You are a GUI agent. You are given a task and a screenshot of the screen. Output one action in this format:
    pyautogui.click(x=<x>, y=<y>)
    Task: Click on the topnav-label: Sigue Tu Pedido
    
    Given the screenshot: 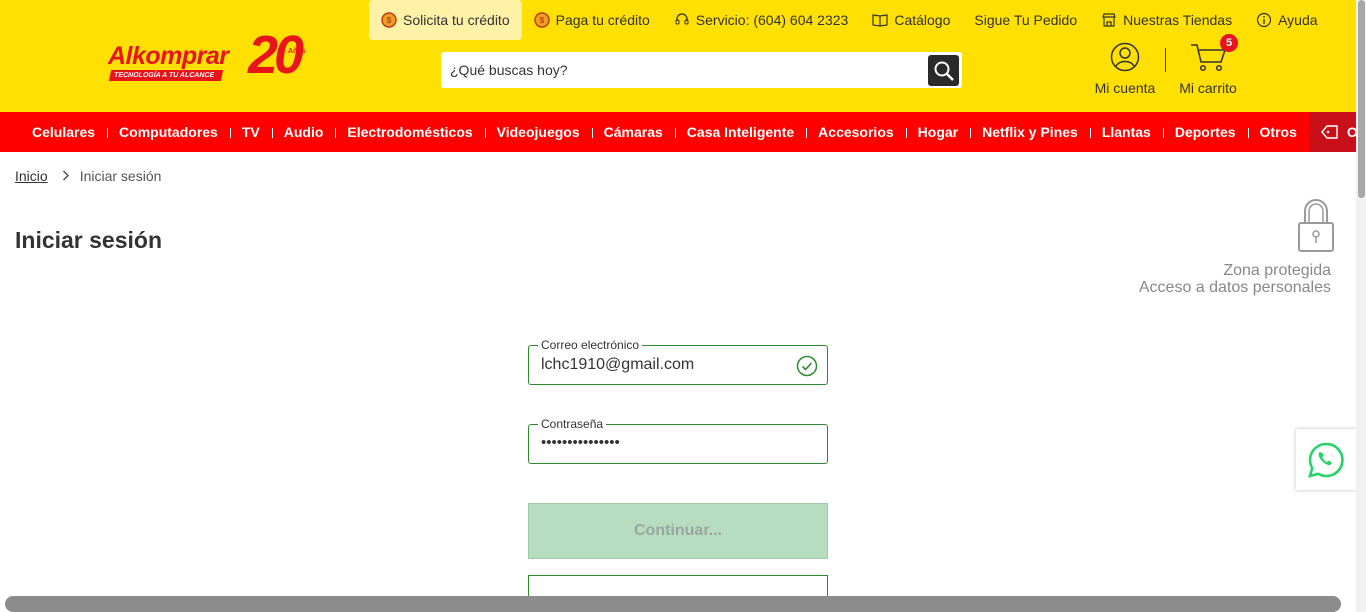 What is the action you would take?
    pyautogui.click(x=1026, y=20)
    